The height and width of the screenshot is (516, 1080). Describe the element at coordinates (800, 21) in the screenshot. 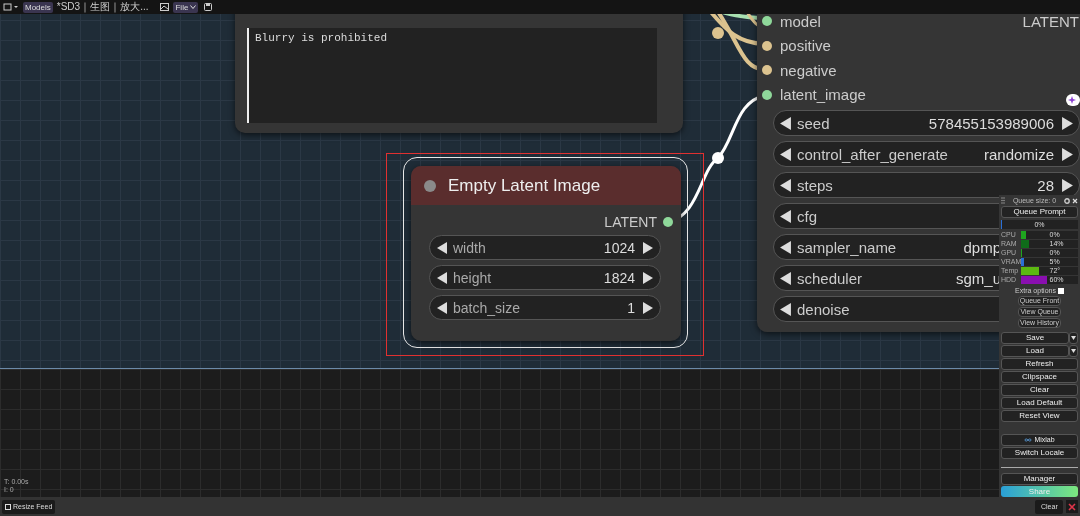

I see `input-label: model` at that location.